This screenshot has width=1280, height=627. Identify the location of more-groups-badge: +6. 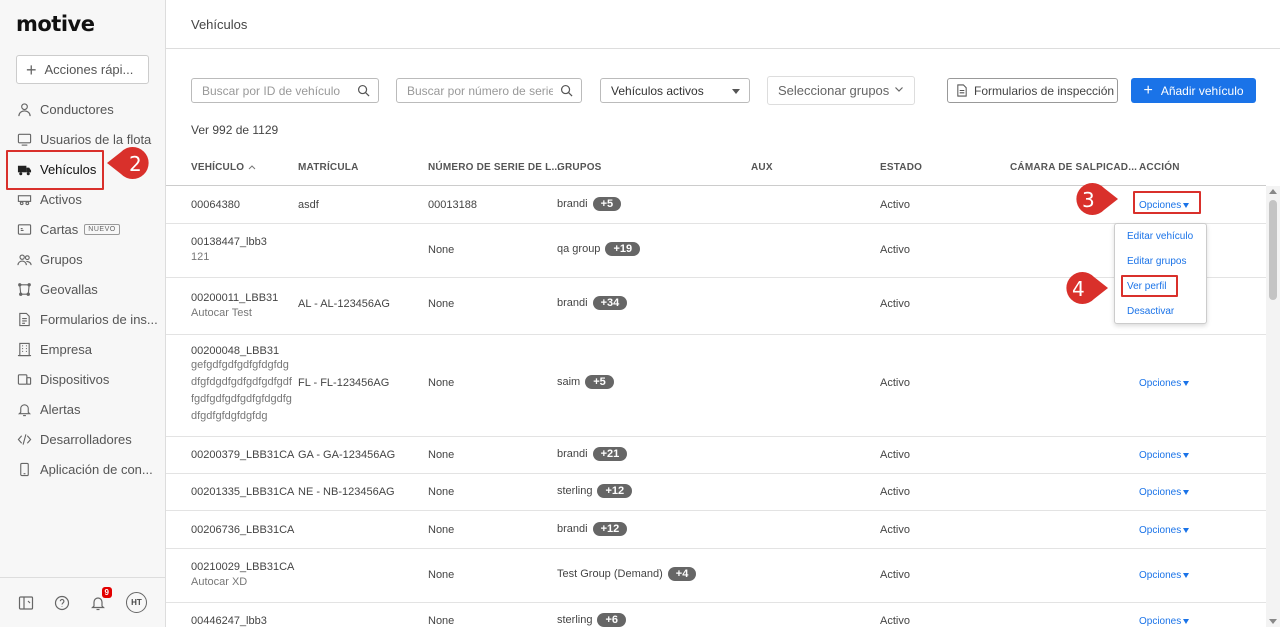
(612, 620).